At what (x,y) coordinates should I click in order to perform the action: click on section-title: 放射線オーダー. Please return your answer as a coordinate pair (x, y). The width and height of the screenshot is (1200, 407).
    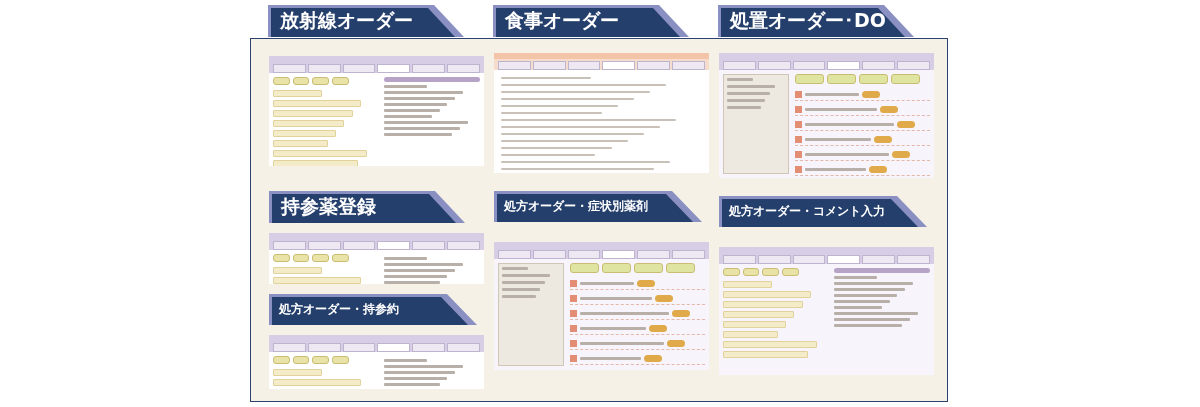
    Looking at the image, I should click on (366, 21).